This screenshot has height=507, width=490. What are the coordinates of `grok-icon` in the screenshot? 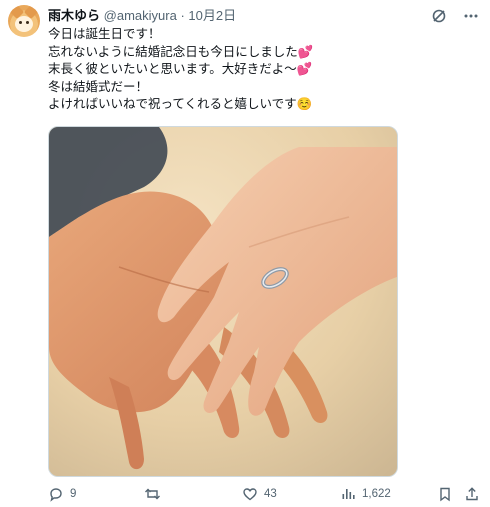 It's located at (439, 16).